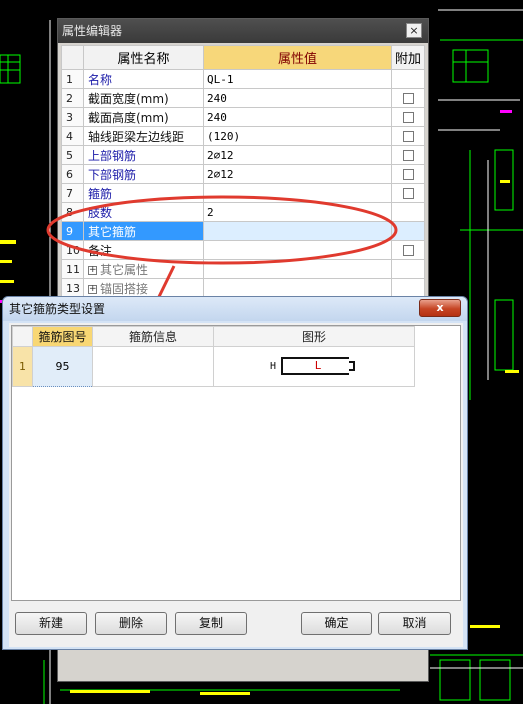 Image resolution: width=523 pixels, height=704 pixels. I want to click on property-name: + 其它属性, so click(143, 269).